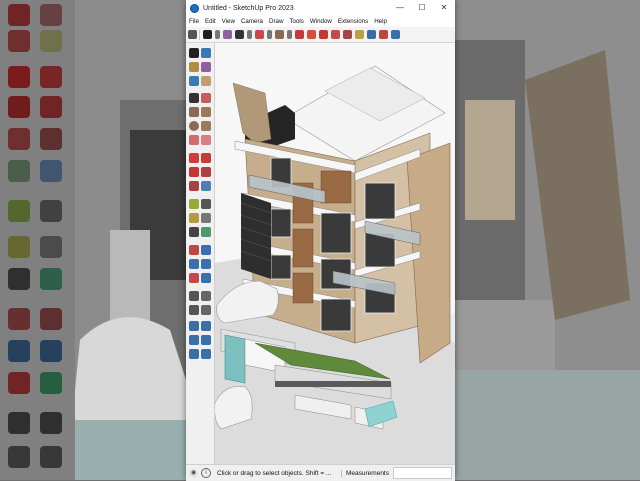 Image resolution: width=640 pixels, height=481 pixels. What do you see at coordinates (207, 34) in the screenshot?
I see `select-arrow-icon` at bounding box center [207, 34].